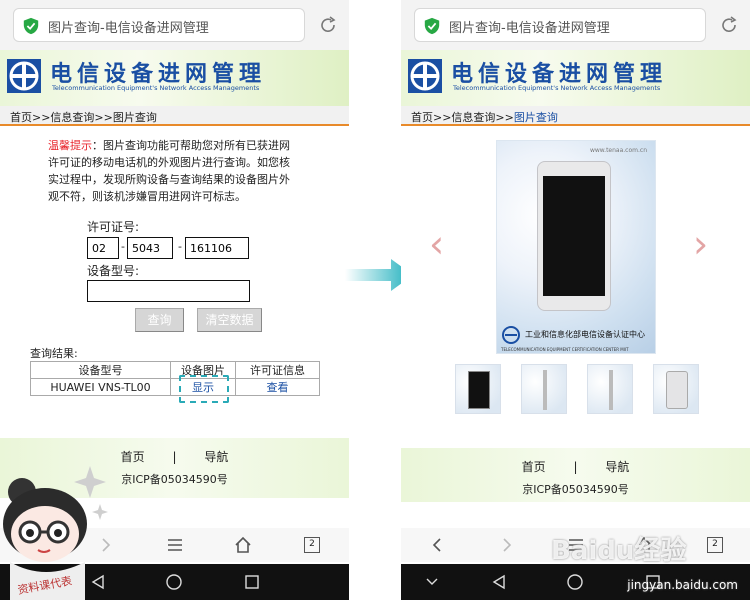 The image size is (750, 600). What do you see at coordinates (511, 335) in the screenshot?
I see `certification-logo-icon` at bounding box center [511, 335].